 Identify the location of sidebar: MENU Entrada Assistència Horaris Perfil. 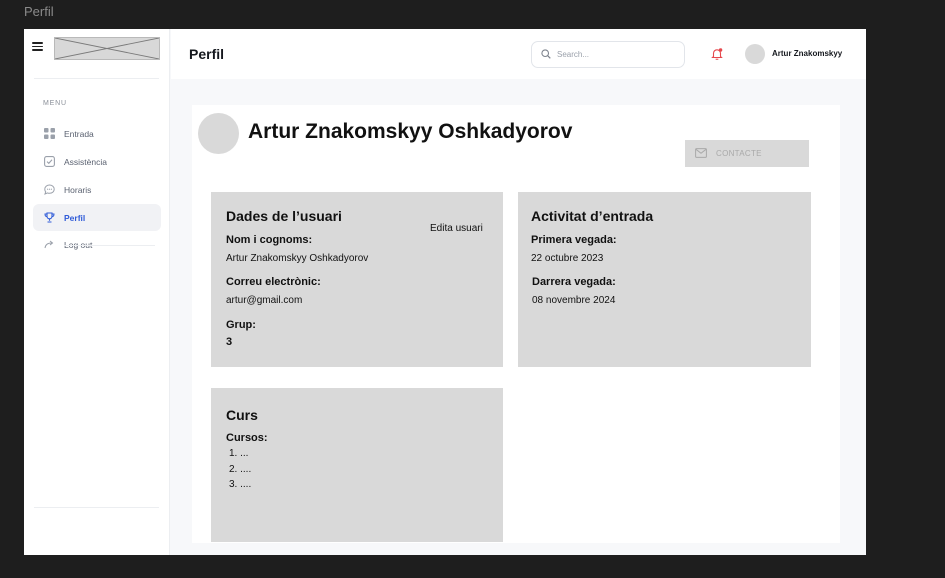
(97, 292).